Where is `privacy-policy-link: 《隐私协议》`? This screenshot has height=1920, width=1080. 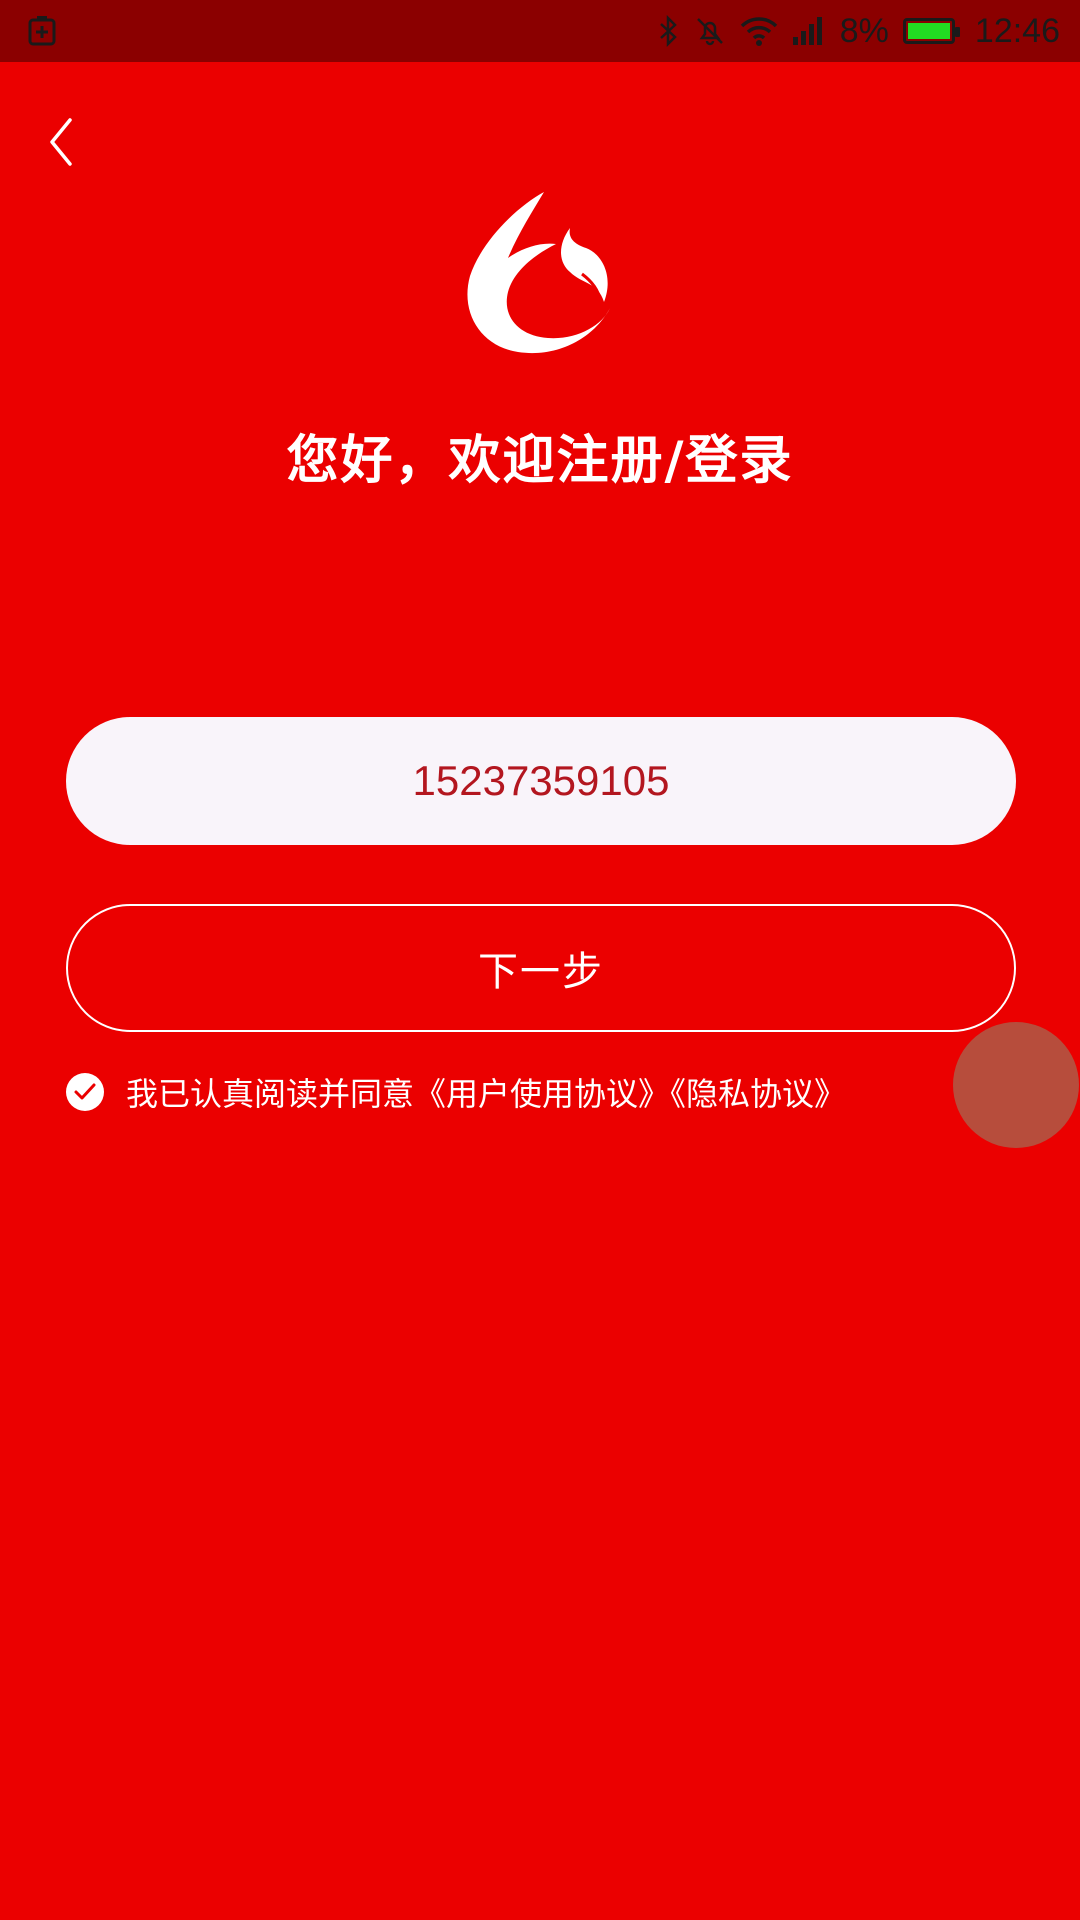 privacy-policy-link: 《隐私协议》 is located at coordinates (758, 1094).